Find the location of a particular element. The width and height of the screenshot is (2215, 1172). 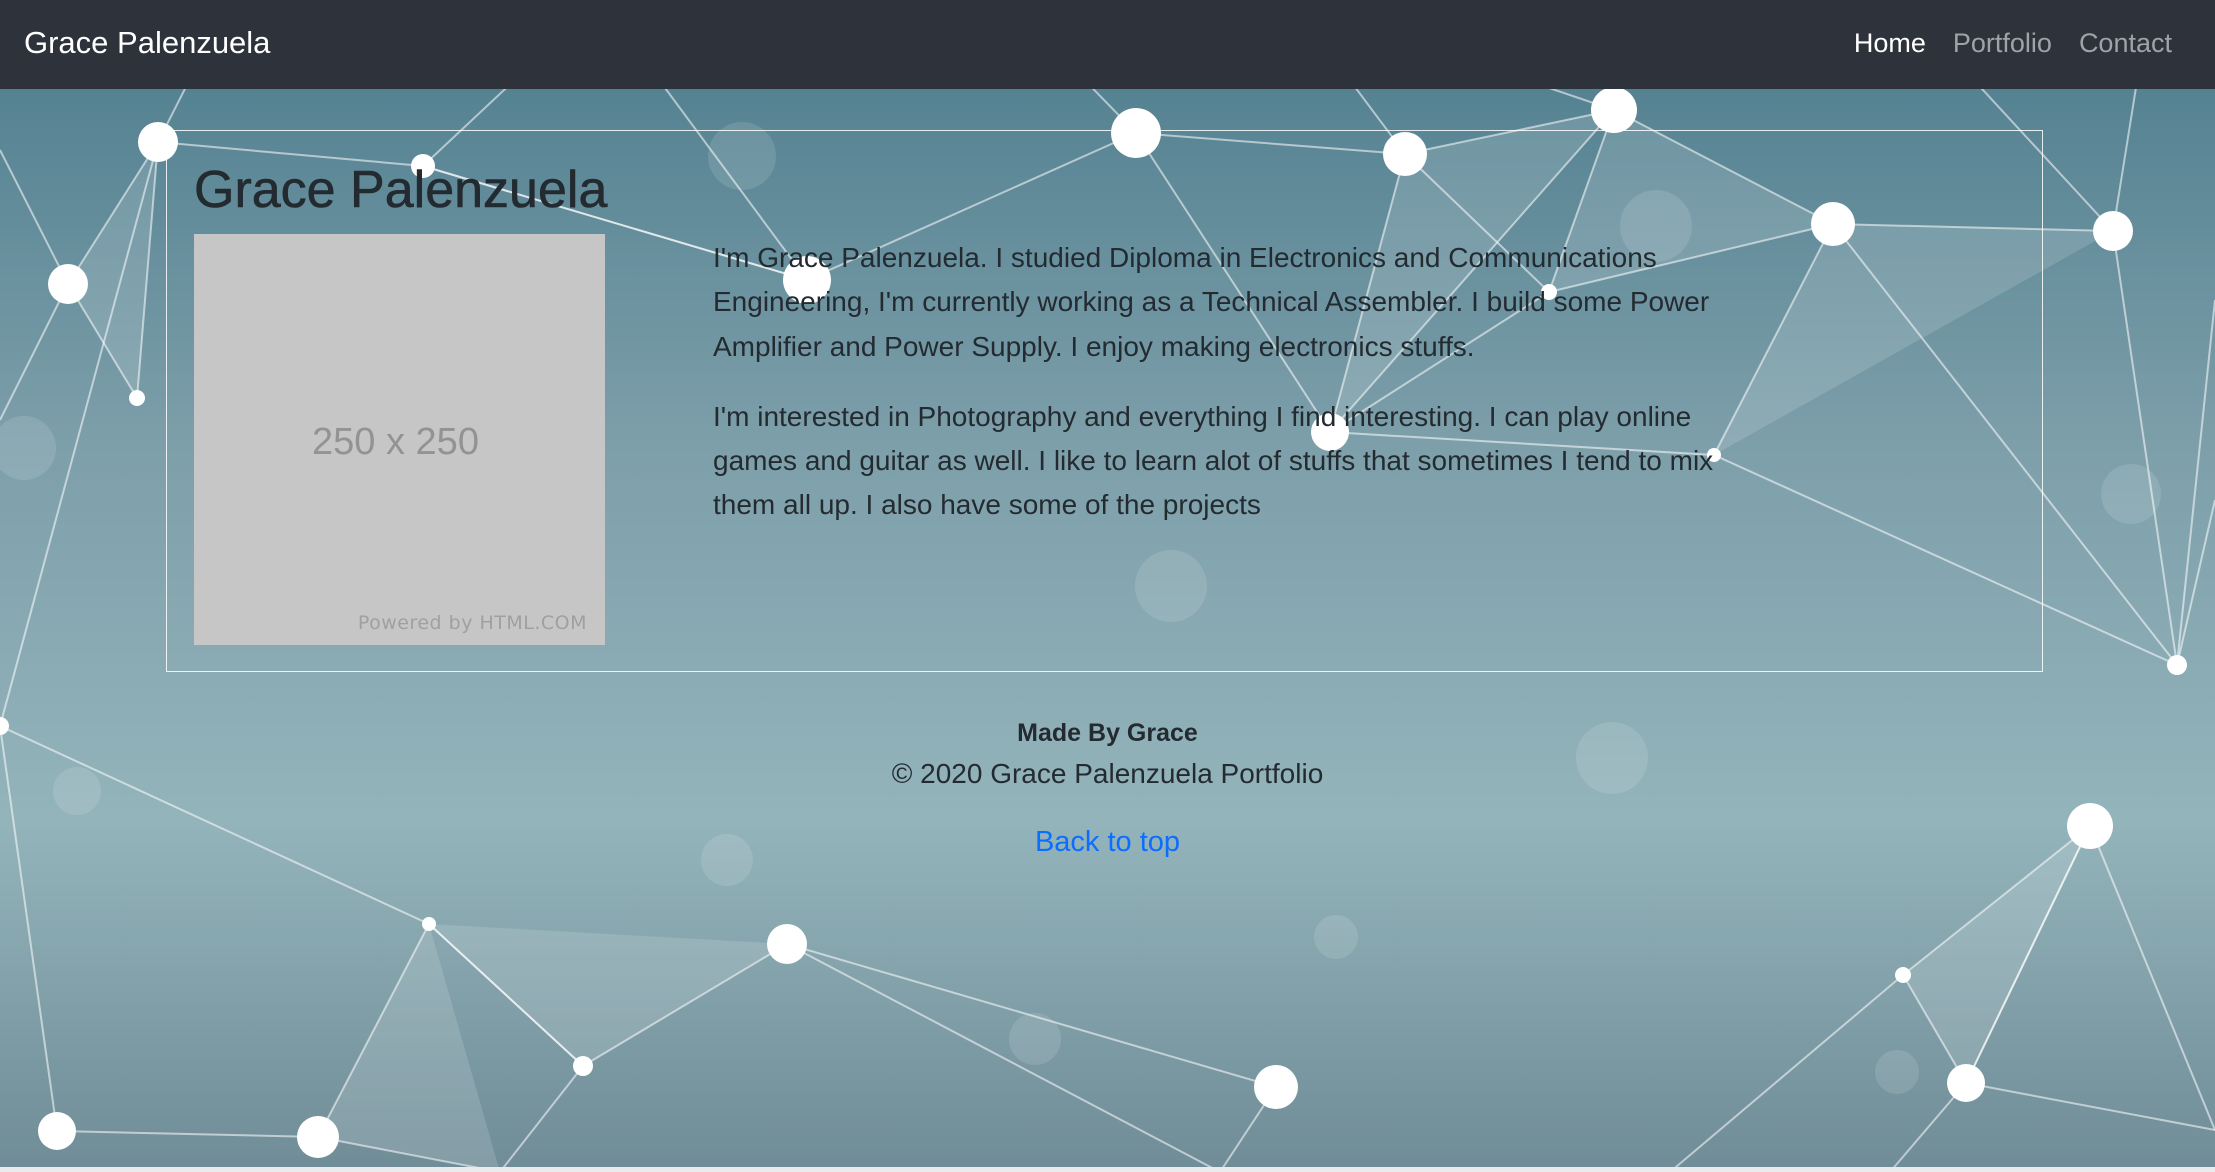

back-to-top-link: Back to top is located at coordinates (1107, 842).